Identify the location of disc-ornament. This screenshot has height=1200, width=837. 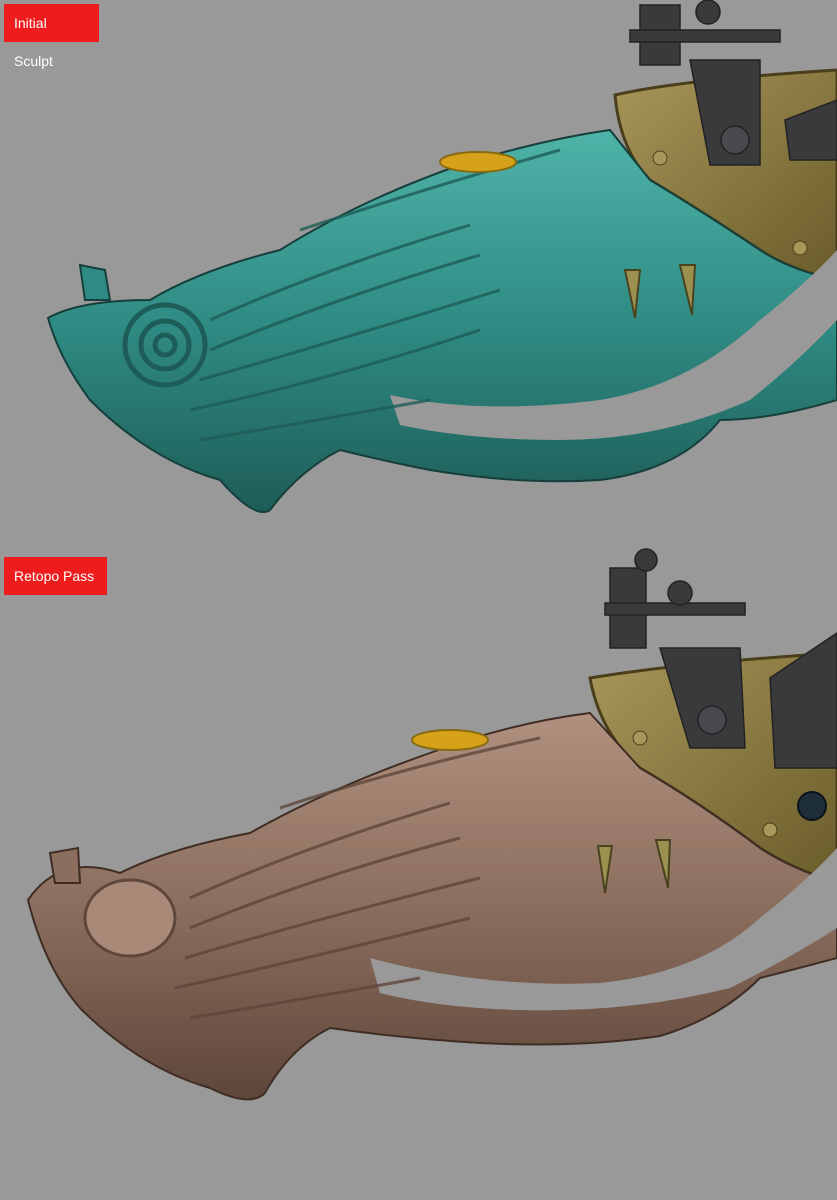
(130, 918).